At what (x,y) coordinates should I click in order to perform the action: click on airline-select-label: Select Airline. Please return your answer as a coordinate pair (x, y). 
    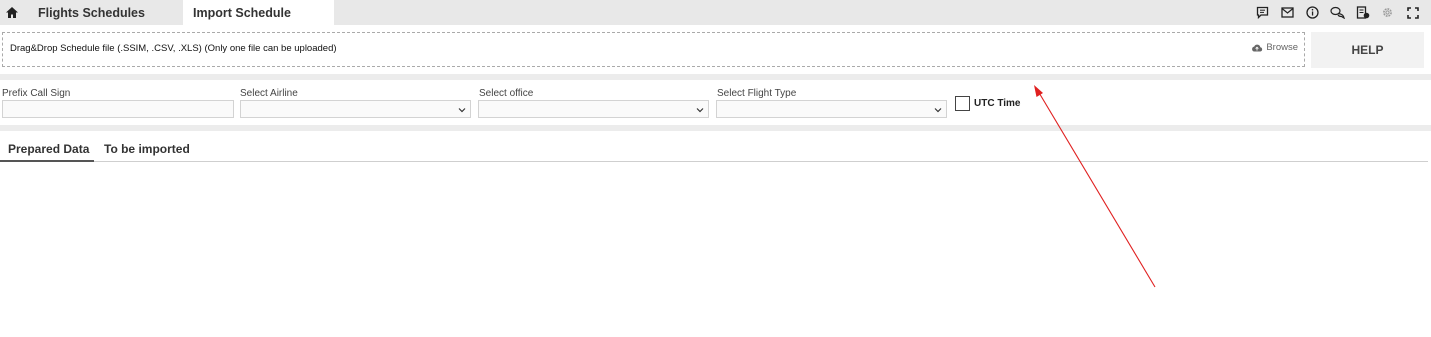
    Looking at the image, I should click on (269, 93).